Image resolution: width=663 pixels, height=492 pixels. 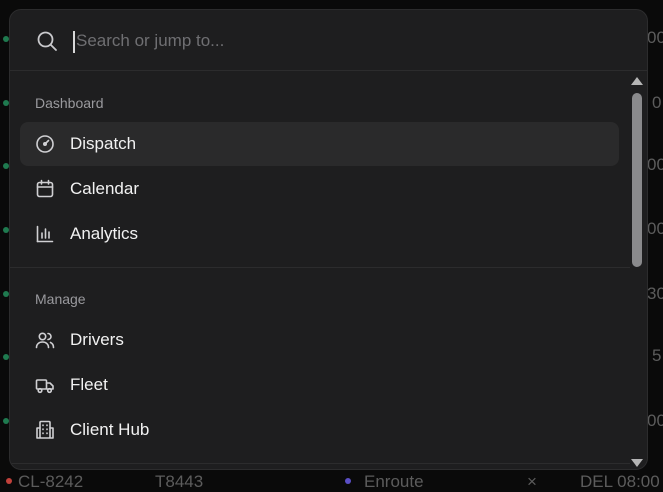 I want to click on search-input, so click(x=336, y=41).